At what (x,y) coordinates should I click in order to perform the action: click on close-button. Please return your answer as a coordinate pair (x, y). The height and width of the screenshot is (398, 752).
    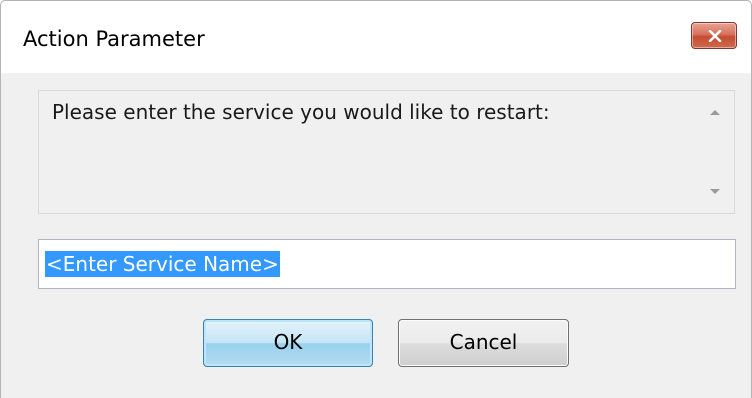
    Looking at the image, I should click on (714, 35).